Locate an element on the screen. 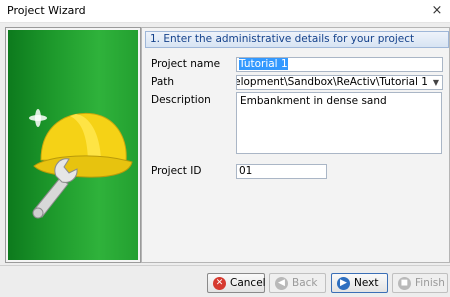  next-arrow-icon: ▶ is located at coordinates (343, 283).